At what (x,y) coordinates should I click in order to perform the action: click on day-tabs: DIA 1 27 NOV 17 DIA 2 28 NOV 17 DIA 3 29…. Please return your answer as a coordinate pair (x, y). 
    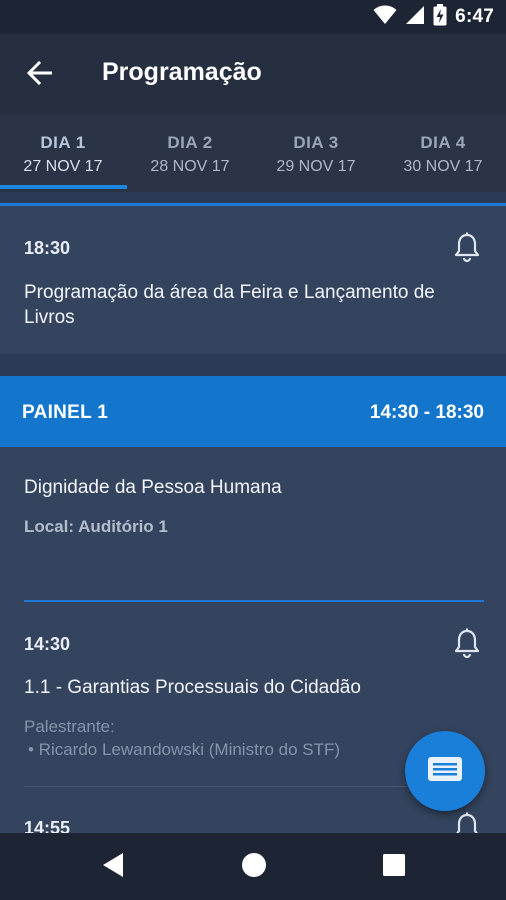
    Looking at the image, I should click on (253, 153).